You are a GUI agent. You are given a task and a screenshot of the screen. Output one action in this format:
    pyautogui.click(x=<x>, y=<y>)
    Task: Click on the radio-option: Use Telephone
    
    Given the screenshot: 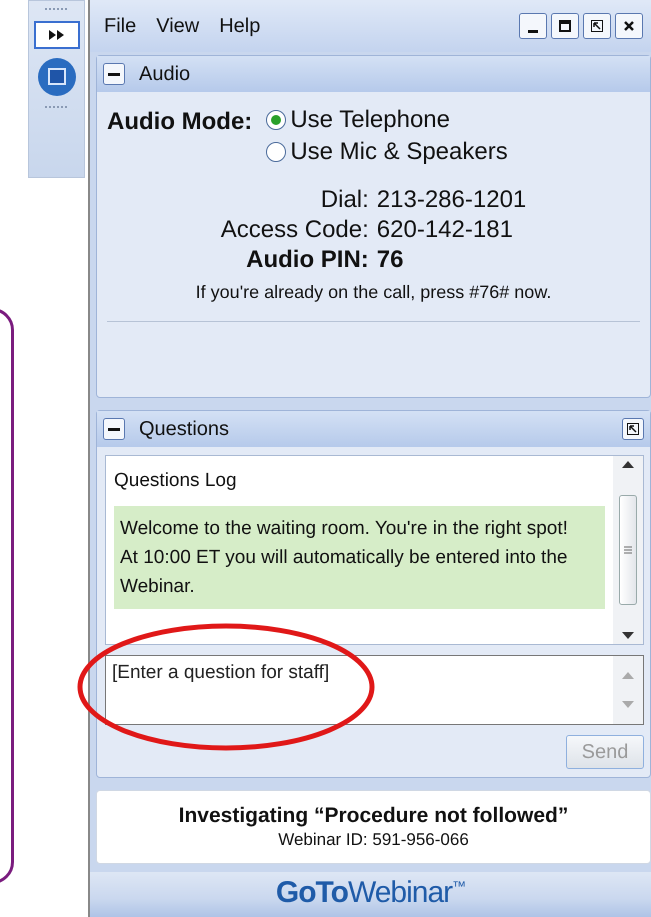 What is the action you would take?
    pyautogui.click(x=387, y=120)
    